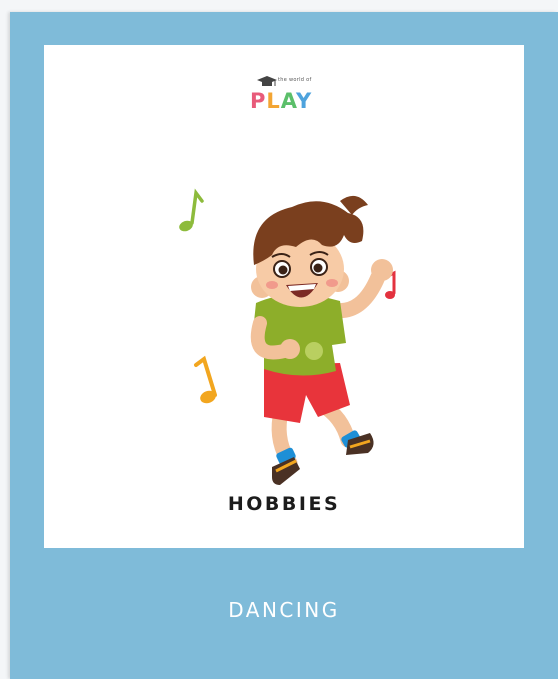  I want to click on graduation-cap-icon, so click(267, 81).